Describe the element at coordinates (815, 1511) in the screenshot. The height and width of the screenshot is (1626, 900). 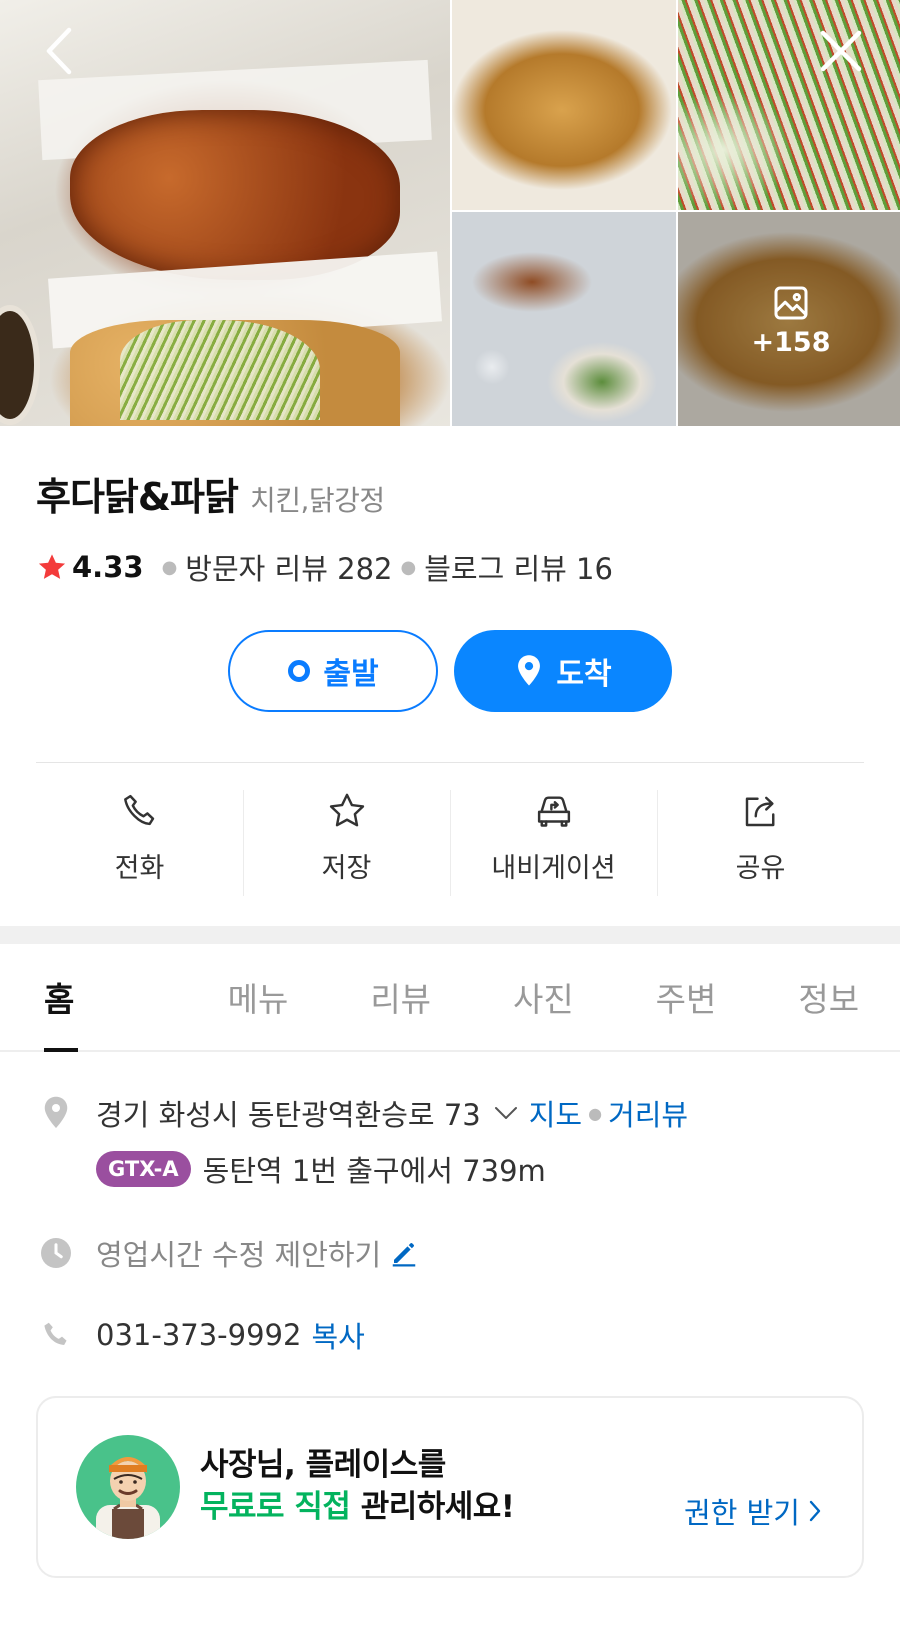
I see `chevron-right-icon` at that location.